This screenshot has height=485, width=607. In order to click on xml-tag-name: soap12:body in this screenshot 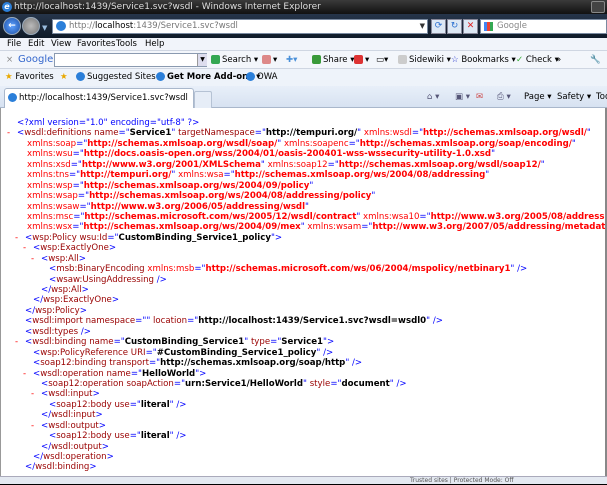, I will do `click(84, 404)`.